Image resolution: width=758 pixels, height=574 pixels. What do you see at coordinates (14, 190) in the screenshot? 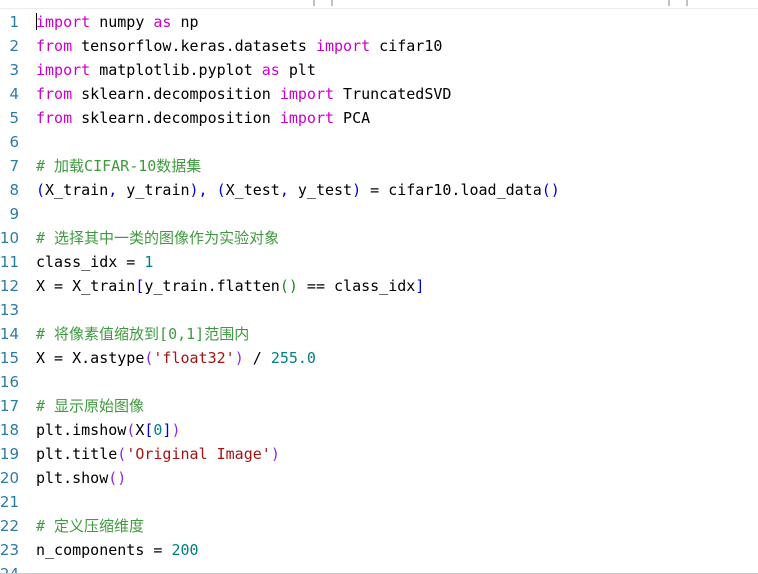
I see `line-number: 8` at bounding box center [14, 190].